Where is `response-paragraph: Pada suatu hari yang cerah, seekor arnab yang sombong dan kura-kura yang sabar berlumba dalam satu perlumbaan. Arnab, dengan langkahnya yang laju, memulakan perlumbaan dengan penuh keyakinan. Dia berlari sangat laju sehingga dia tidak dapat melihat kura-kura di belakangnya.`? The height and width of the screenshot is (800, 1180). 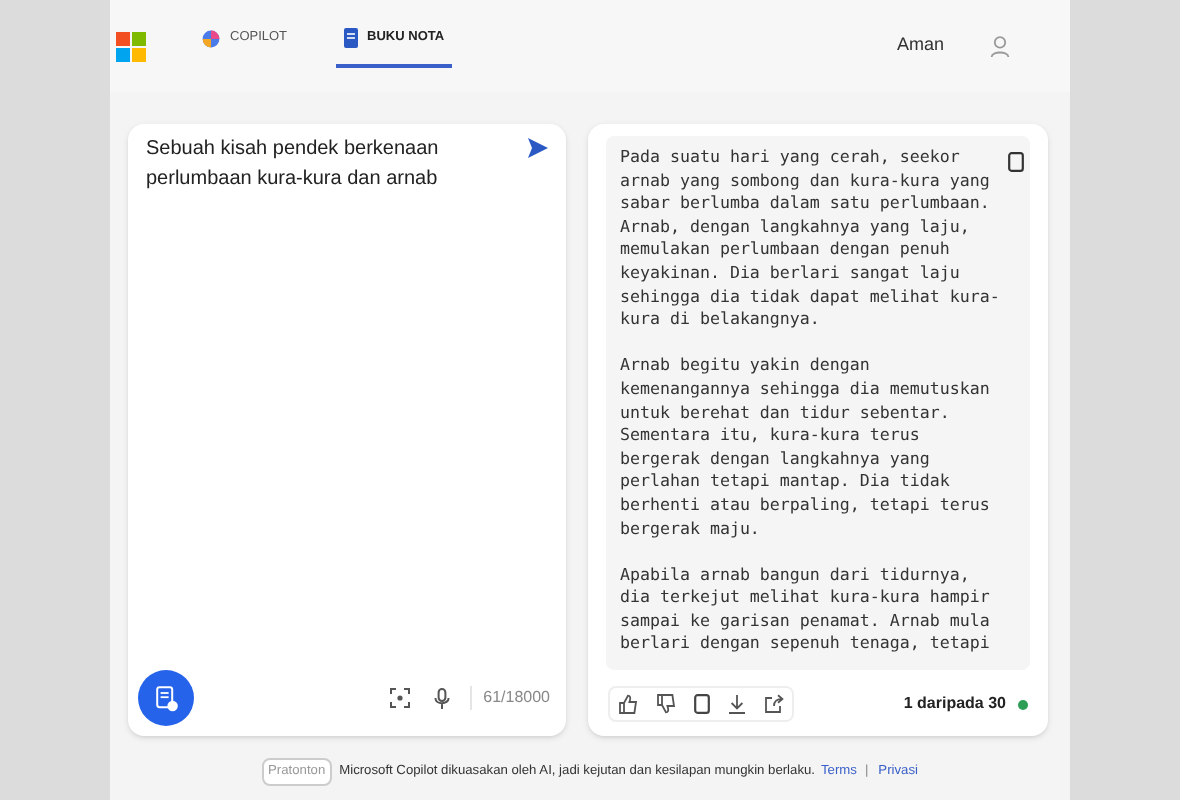
response-paragraph: Pada suatu hari yang cerah, seekor arnab yang sombong dan kura-kura yang sabar berlumba dalam satu perlumbaan. Arnab, dengan langkahnya yang laju, memulakan perlumbaan dengan penuh keyakinan. Dia berlari sangat laju sehingga dia tidak dapat melihat kura-kura di belakangnya. is located at coordinates (810, 239).